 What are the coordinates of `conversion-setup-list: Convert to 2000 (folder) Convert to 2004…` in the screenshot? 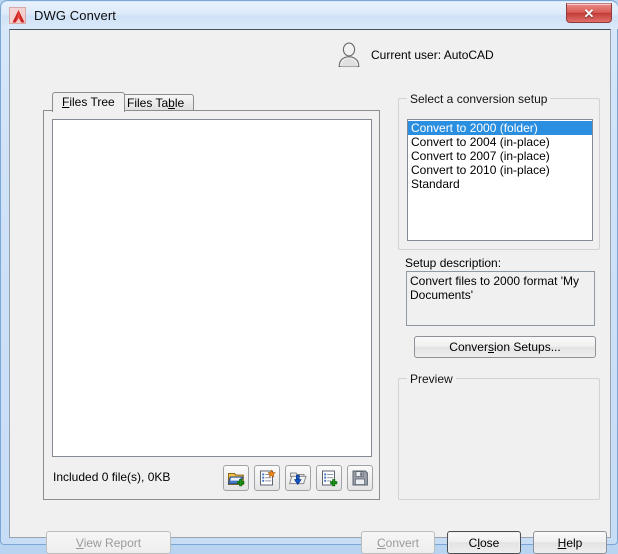 It's located at (500, 180).